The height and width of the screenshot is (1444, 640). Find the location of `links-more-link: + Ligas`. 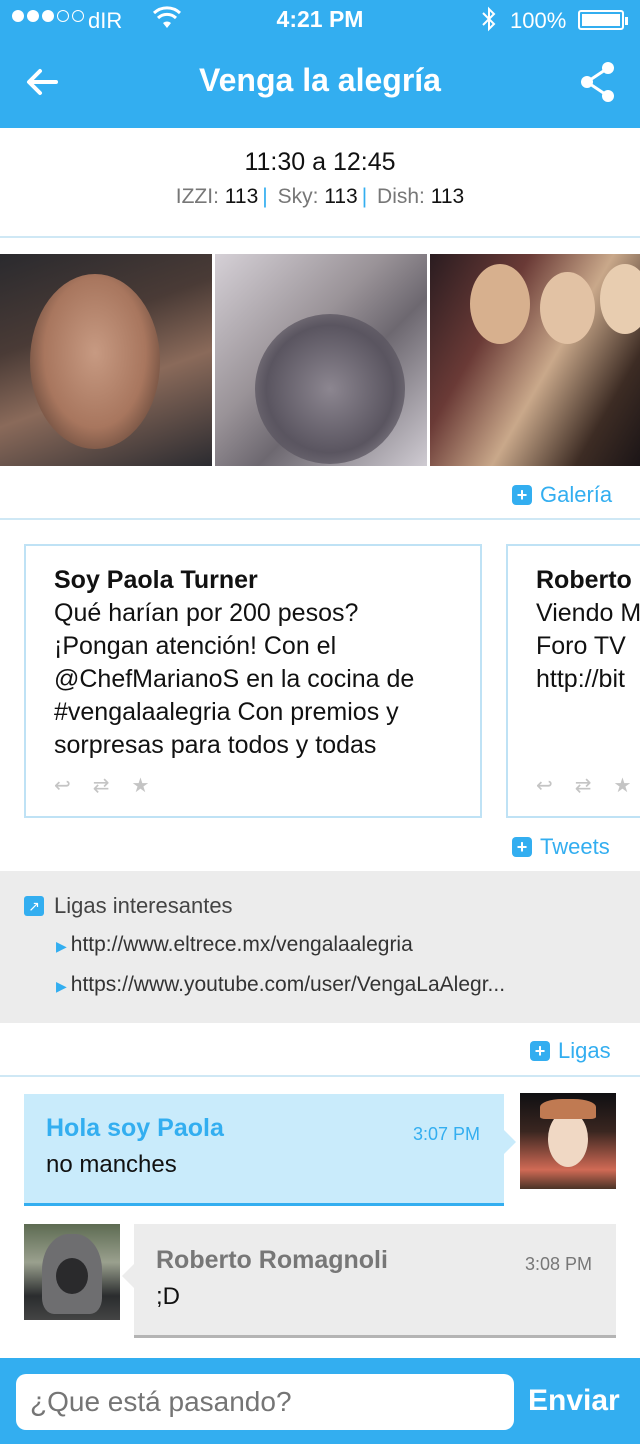

links-more-link: + Ligas is located at coordinates (570, 1051).